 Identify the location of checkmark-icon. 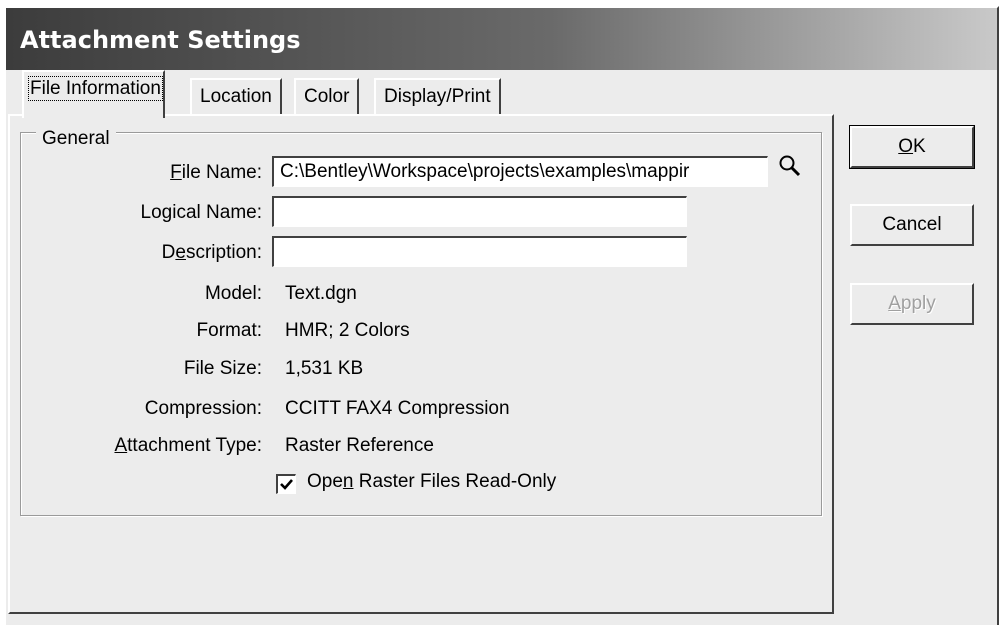
(286, 484).